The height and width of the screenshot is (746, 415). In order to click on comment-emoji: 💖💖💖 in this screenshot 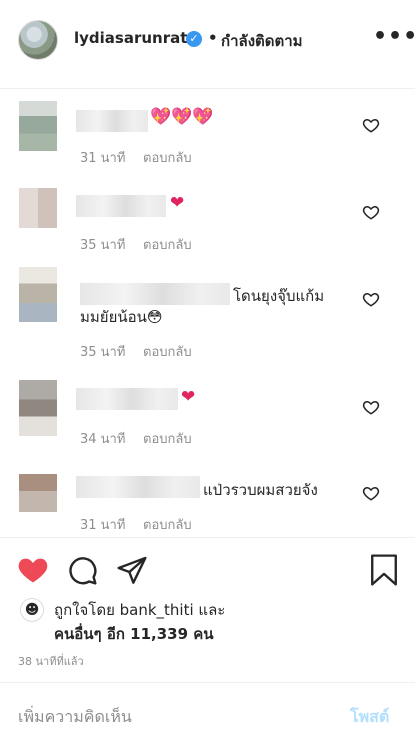, I will do `click(182, 117)`.